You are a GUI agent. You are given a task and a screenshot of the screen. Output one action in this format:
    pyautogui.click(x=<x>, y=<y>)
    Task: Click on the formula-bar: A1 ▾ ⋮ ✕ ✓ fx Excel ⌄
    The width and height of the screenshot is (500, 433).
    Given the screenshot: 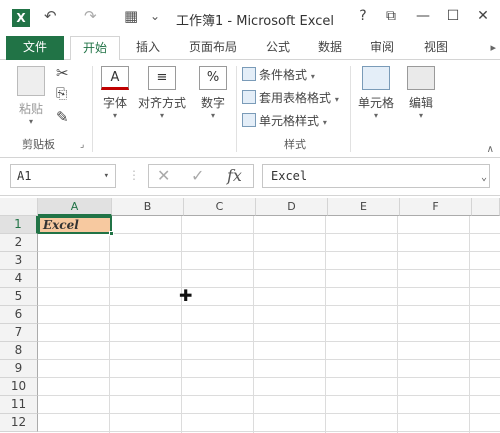 What is the action you would take?
    pyautogui.click(x=250, y=177)
    